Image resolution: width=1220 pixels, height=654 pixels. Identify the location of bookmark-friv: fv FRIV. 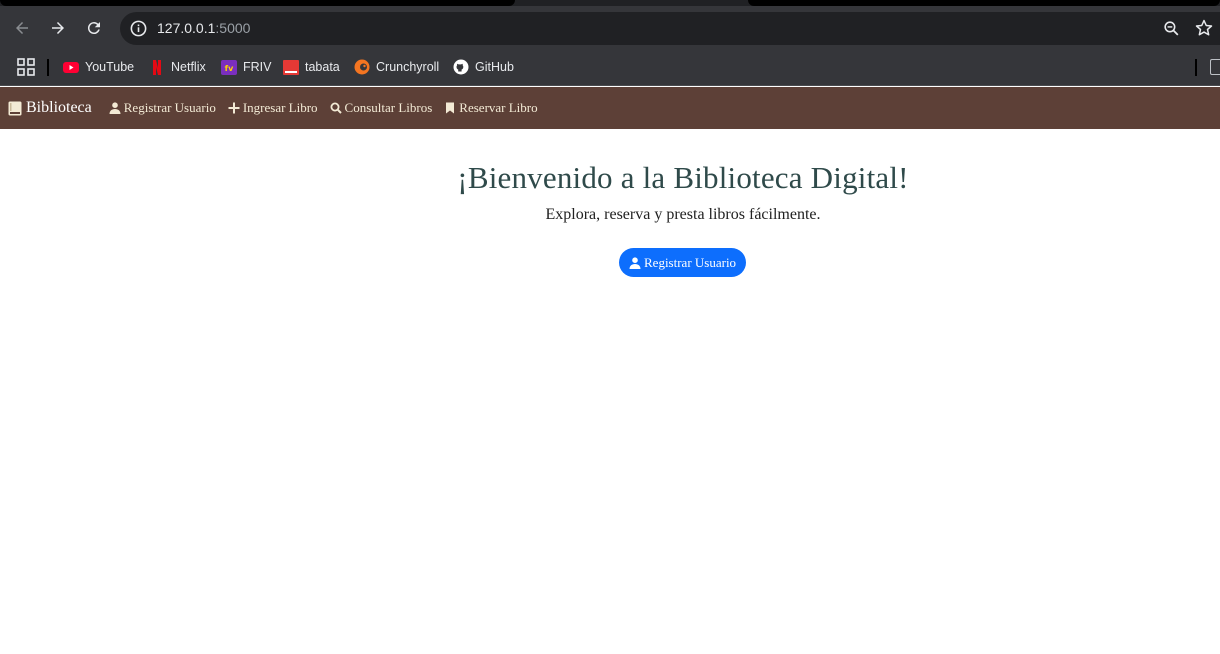
(246, 67).